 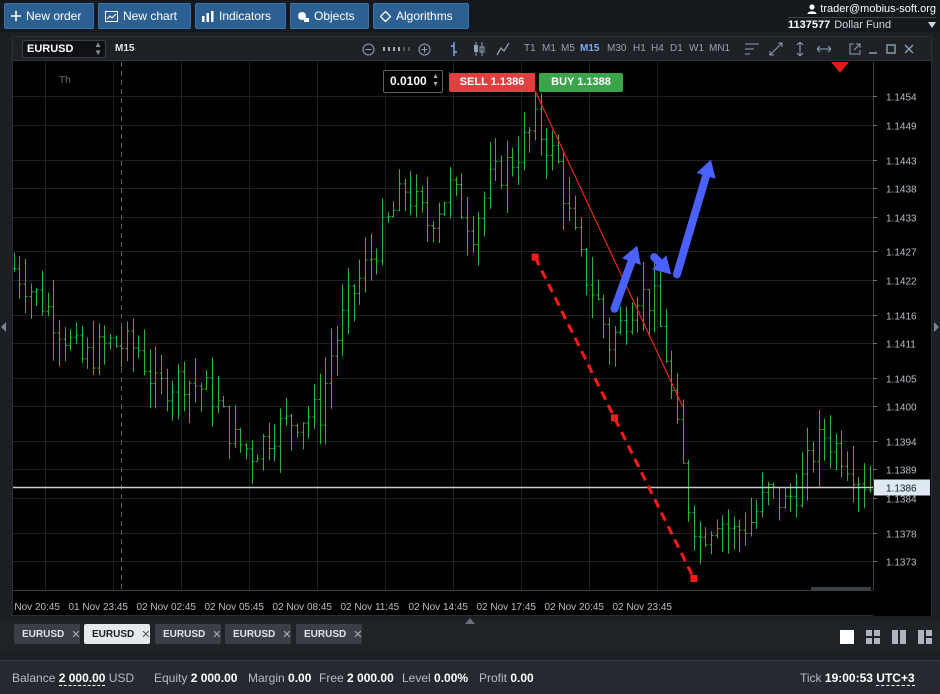 What do you see at coordinates (901, 219) in the screenshot?
I see `price-tick-label: 1.1433` at bounding box center [901, 219].